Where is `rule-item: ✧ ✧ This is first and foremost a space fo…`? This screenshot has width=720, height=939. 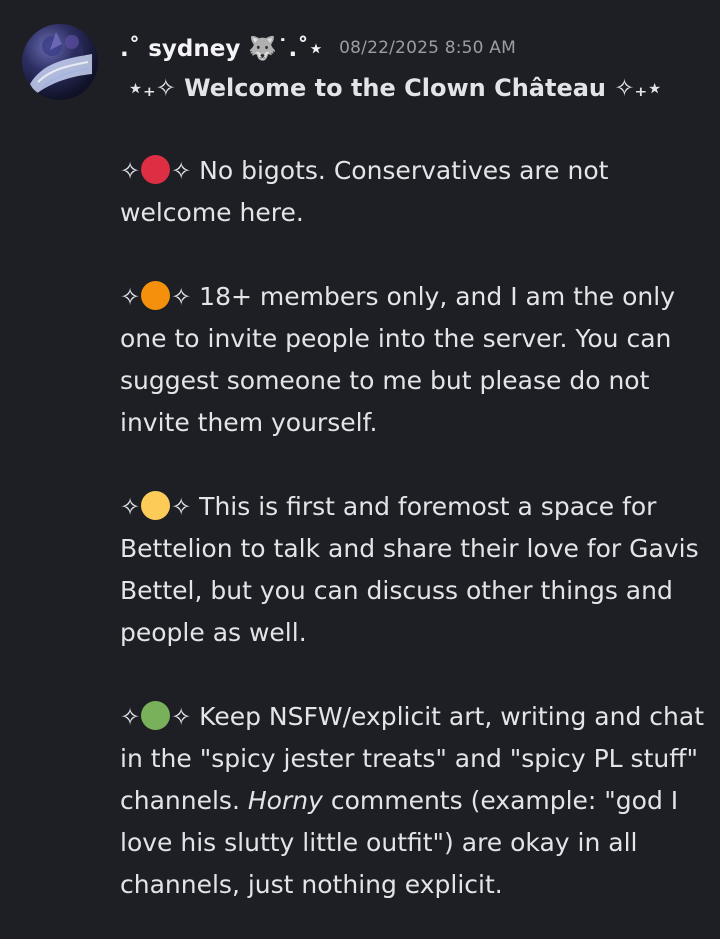 rule-item: ✧ ✧ This is first and foremost a space fo… is located at coordinates (412, 570).